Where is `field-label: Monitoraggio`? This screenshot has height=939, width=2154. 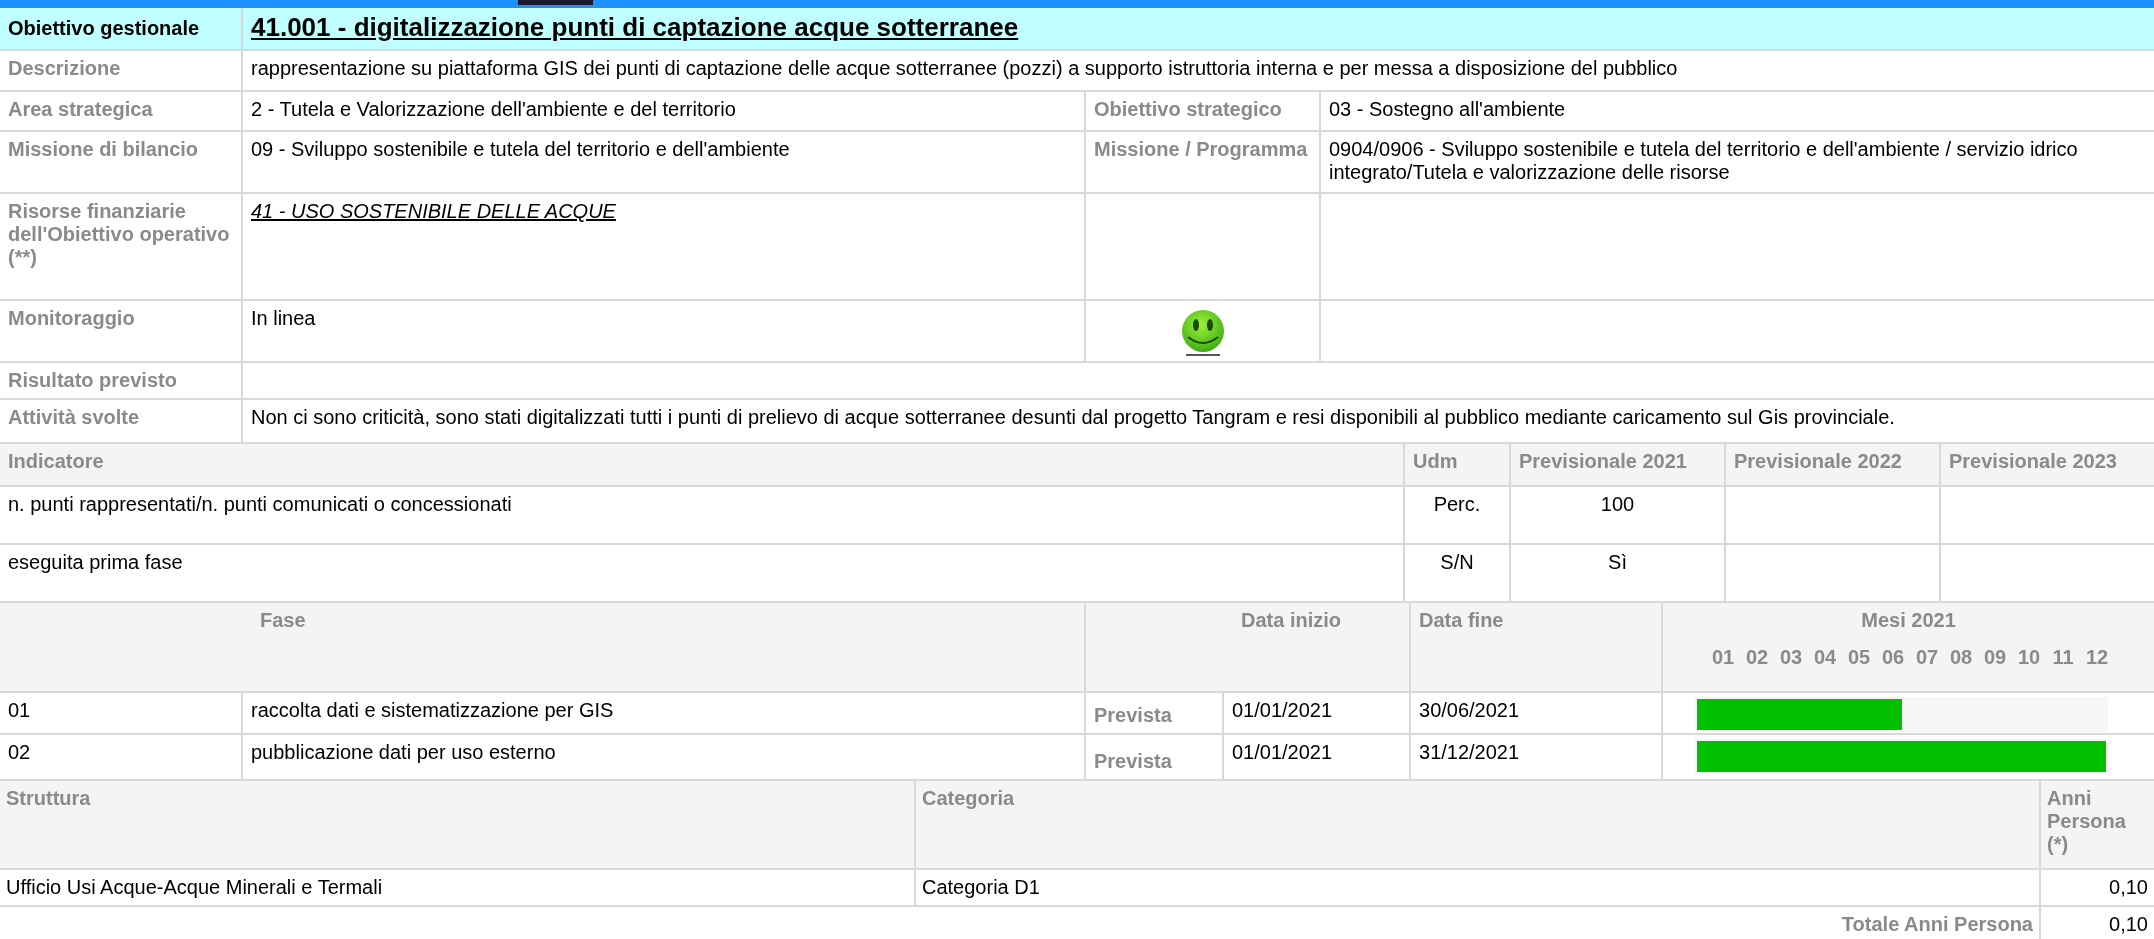 field-label: Monitoraggio is located at coordinates (121, 331).